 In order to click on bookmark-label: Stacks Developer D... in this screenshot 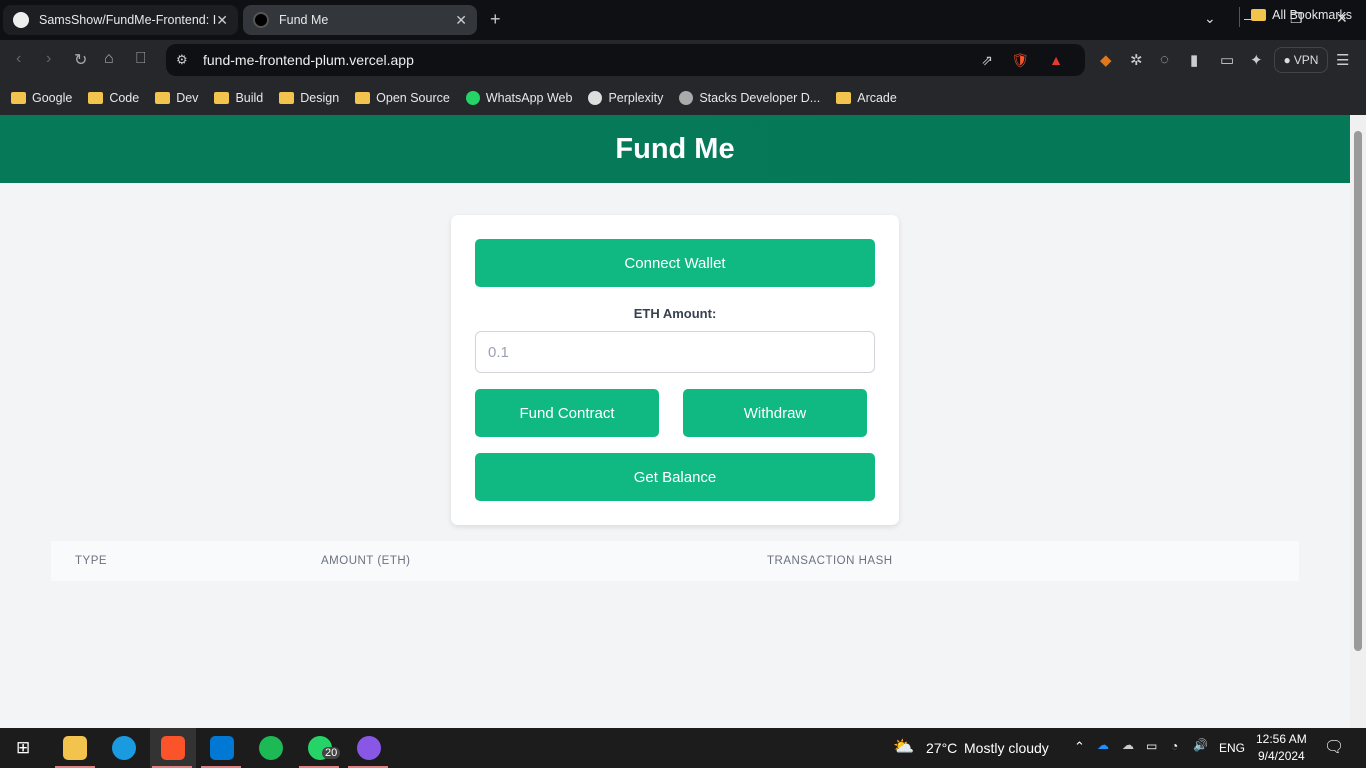, I will do `click(760, 97)`.